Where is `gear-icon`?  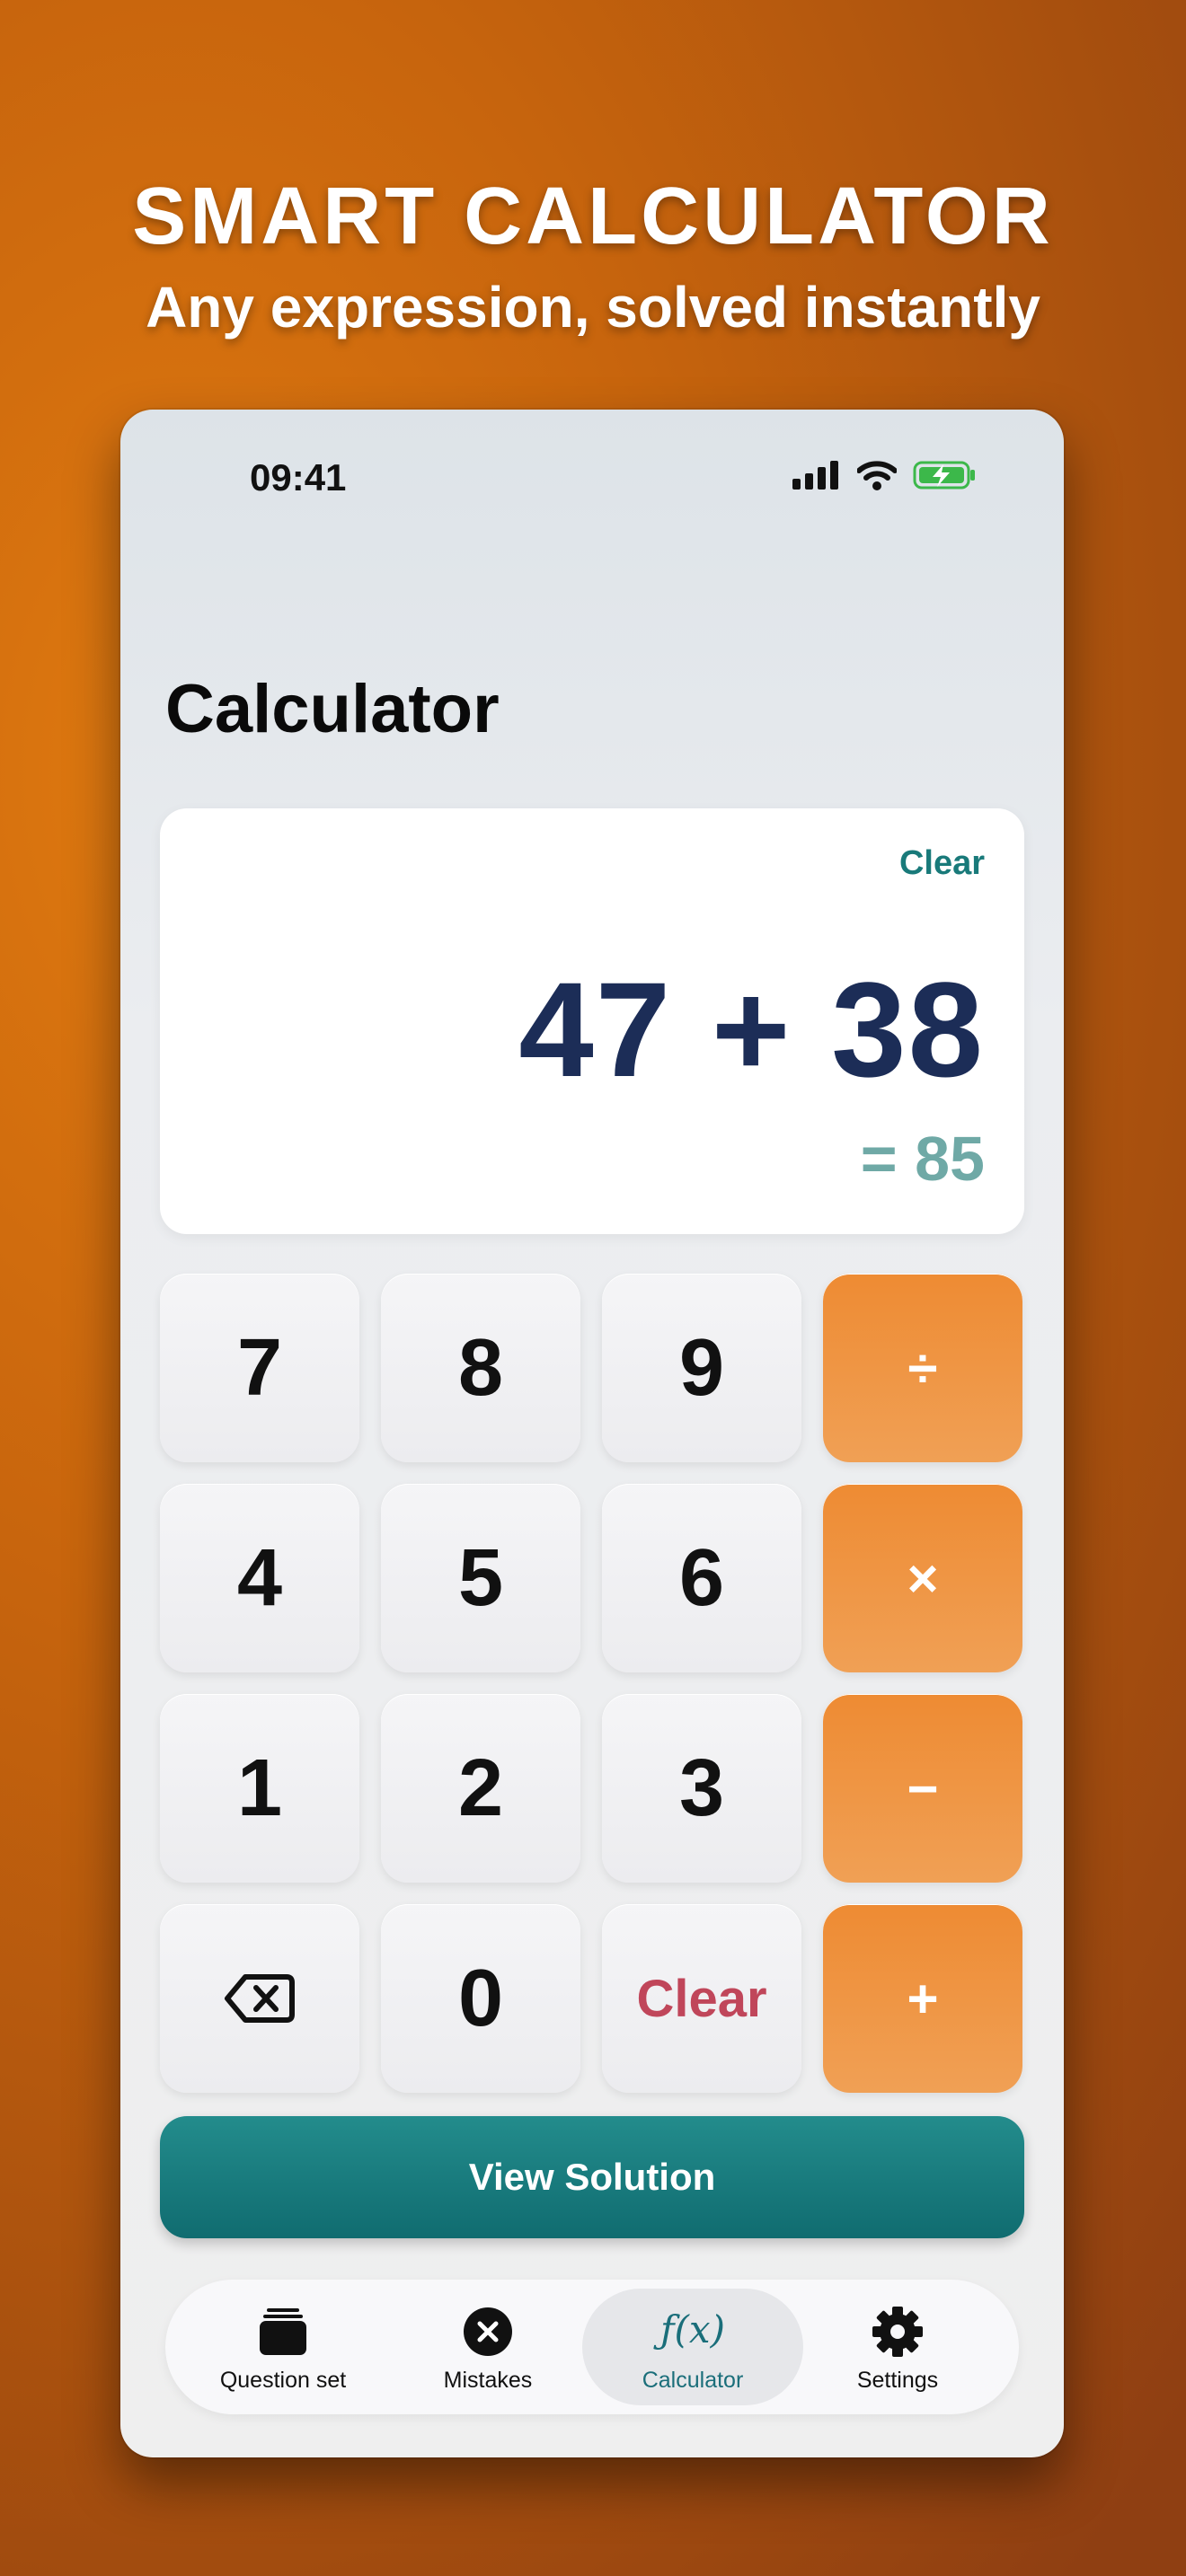 gear-icon is located at coordinates (897, 2332).